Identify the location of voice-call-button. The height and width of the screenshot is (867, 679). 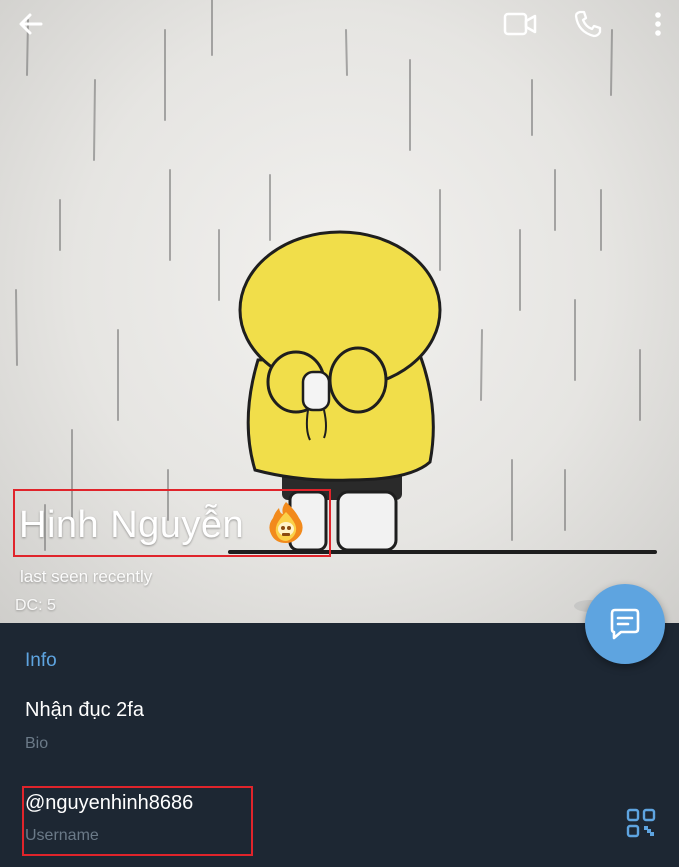
(588, 24).